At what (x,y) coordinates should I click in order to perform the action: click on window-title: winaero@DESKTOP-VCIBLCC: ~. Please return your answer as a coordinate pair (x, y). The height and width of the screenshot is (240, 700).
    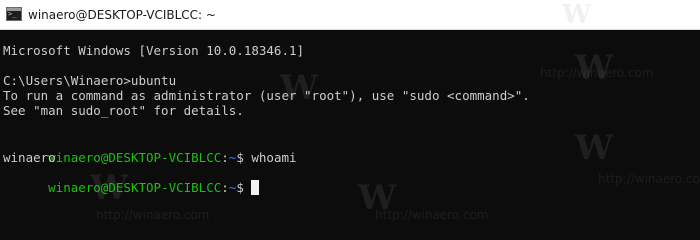
    Looking at the image, I should click on (122, 15).